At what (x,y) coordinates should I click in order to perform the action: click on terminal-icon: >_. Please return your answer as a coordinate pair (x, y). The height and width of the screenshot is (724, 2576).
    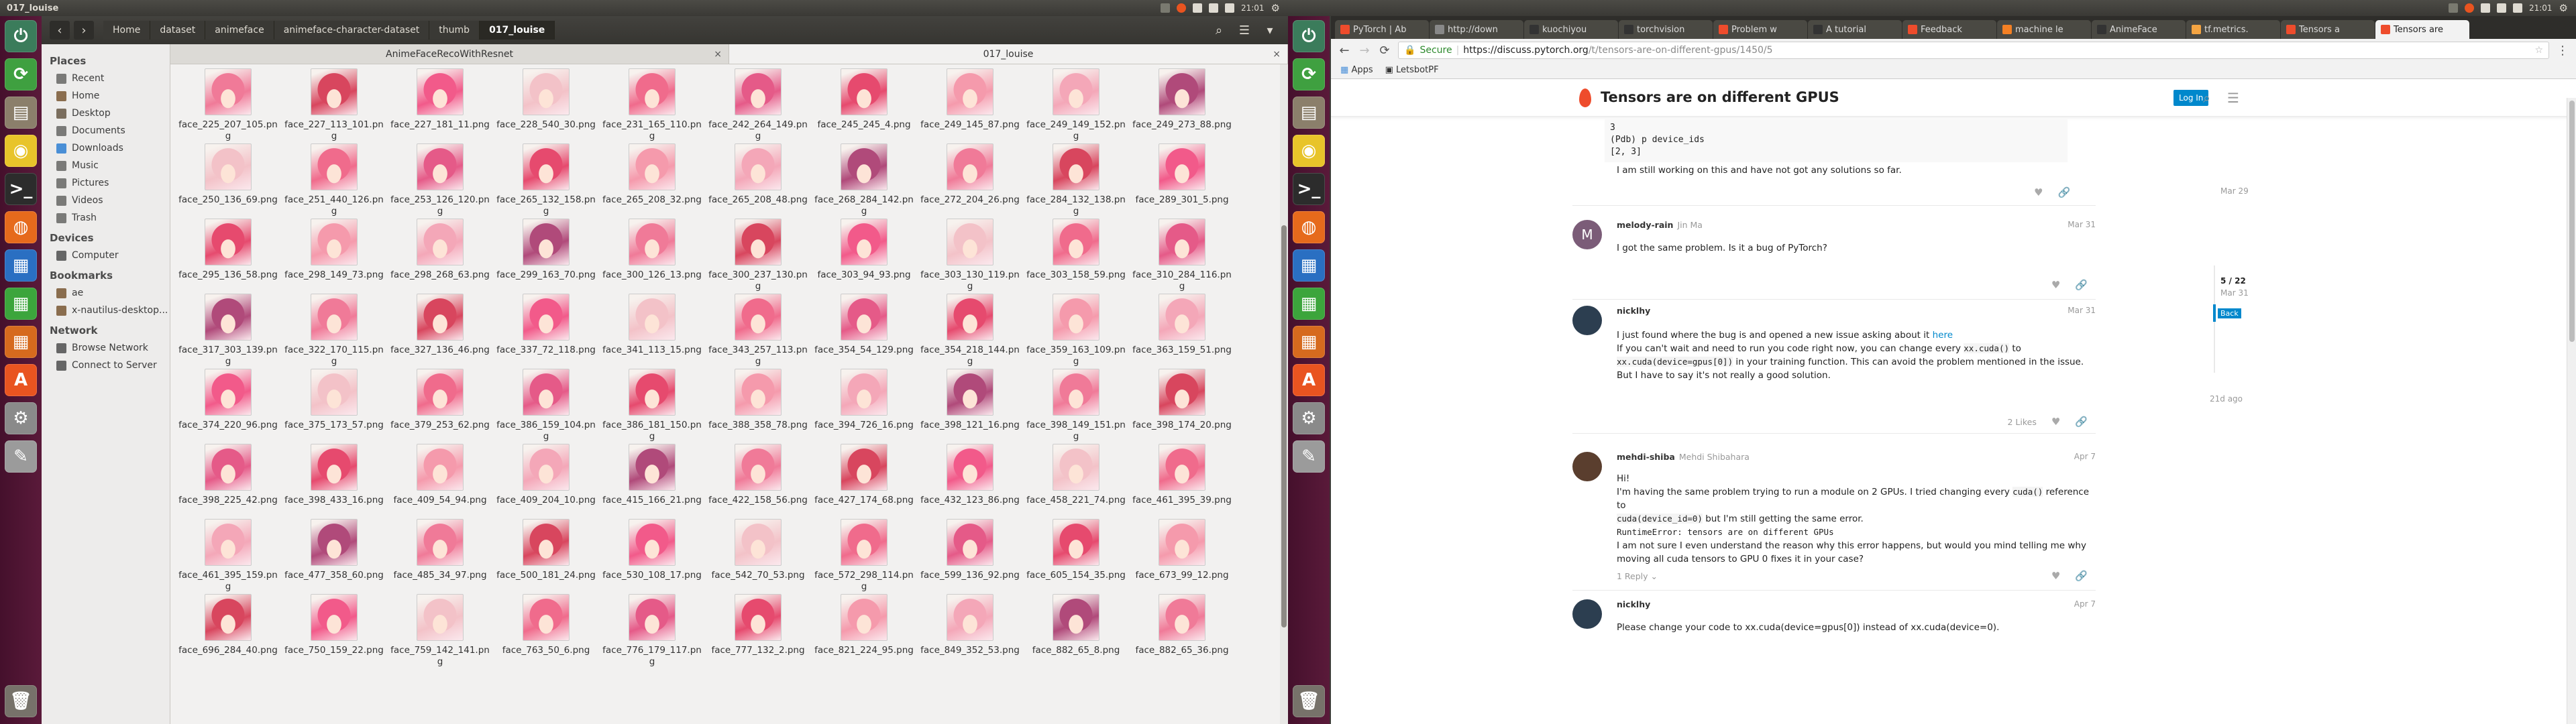
    Looking at the image, I should click on (21, 189).